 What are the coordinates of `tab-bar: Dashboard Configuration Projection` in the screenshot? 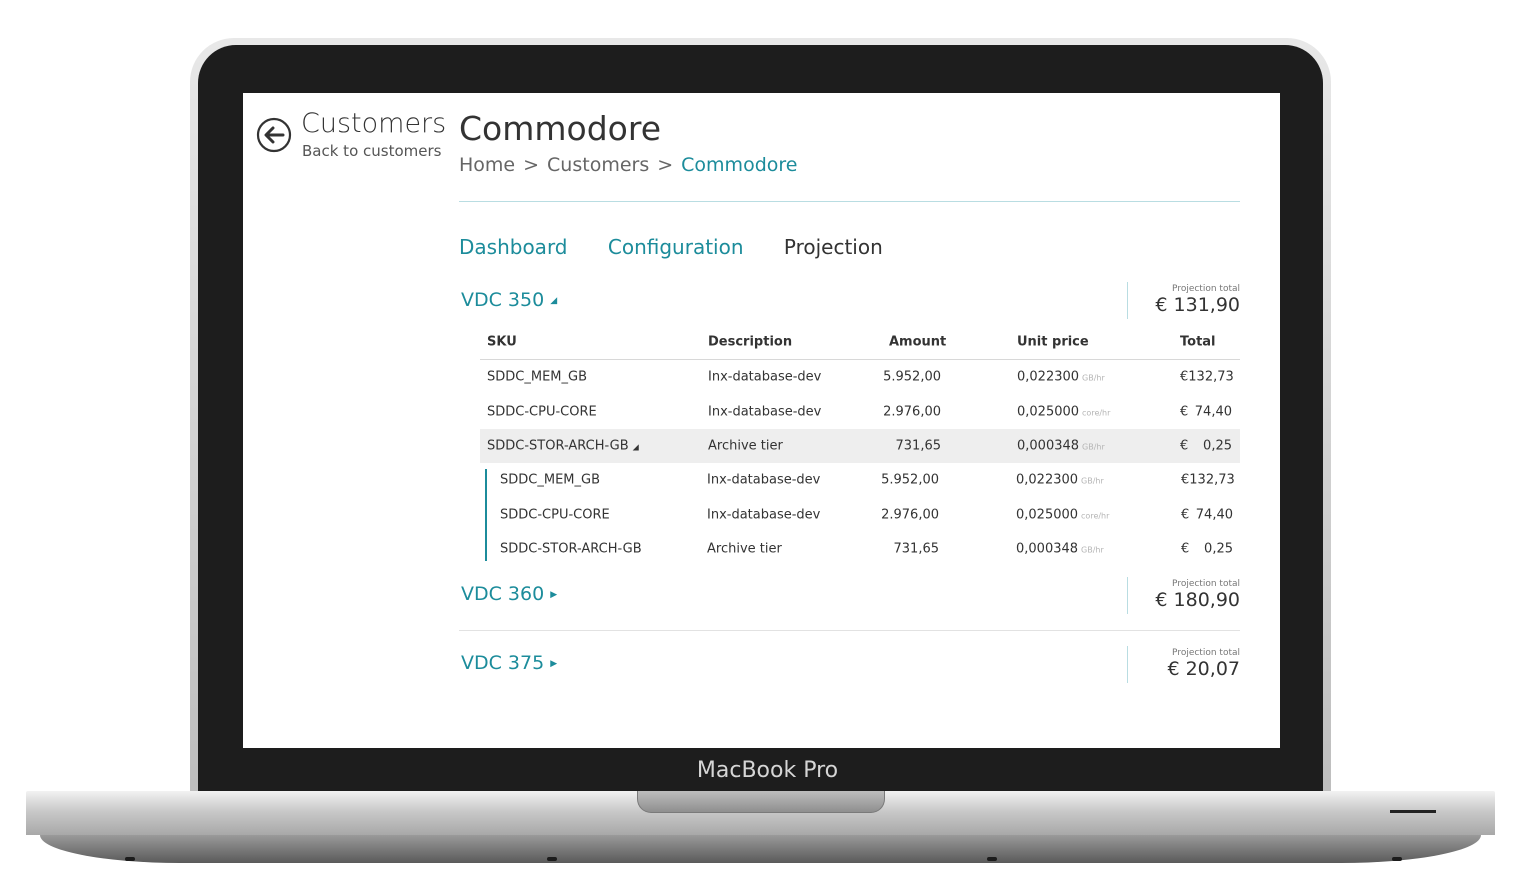 It's located at (688, 247).